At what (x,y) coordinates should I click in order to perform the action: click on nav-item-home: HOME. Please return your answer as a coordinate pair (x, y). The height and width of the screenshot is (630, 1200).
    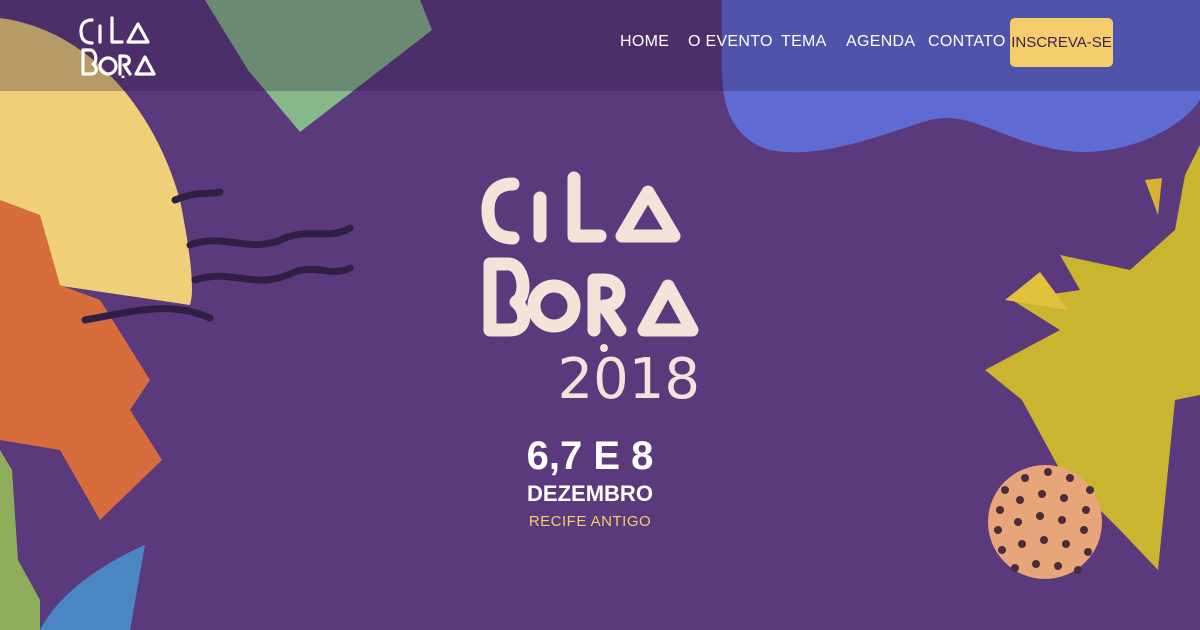
    Looking at the image, I should click on (644, 42).